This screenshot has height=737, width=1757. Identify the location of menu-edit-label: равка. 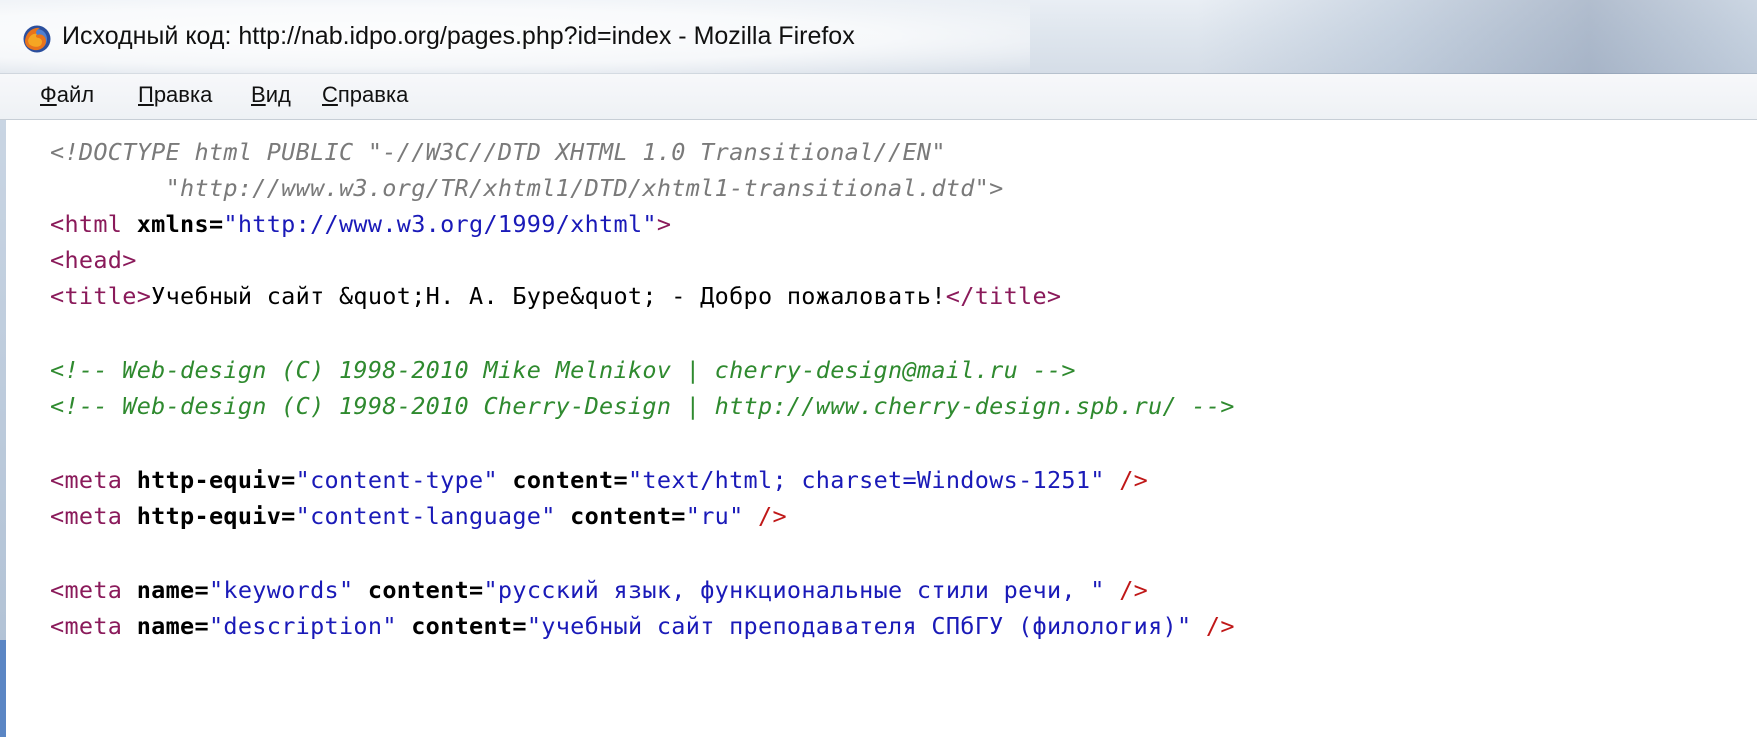
(183, 94).